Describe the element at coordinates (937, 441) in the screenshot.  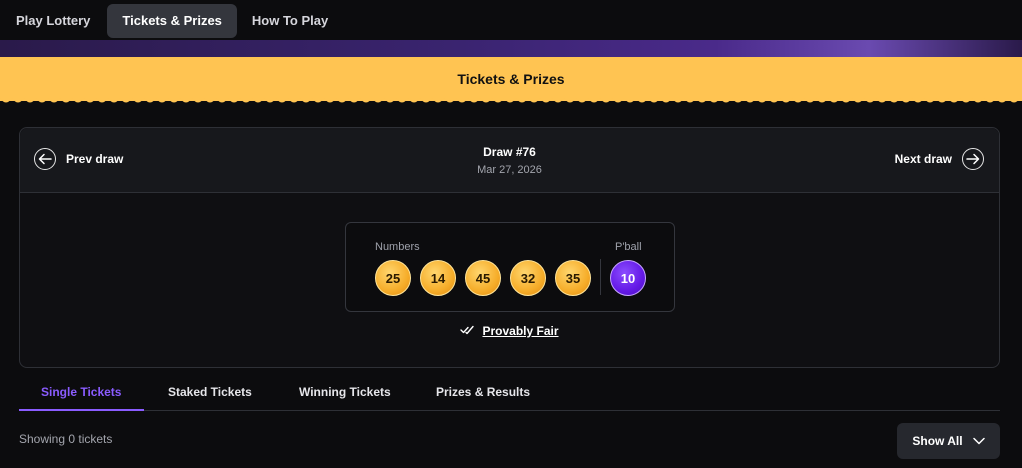
I see `show-all-label: Show All` at that location.